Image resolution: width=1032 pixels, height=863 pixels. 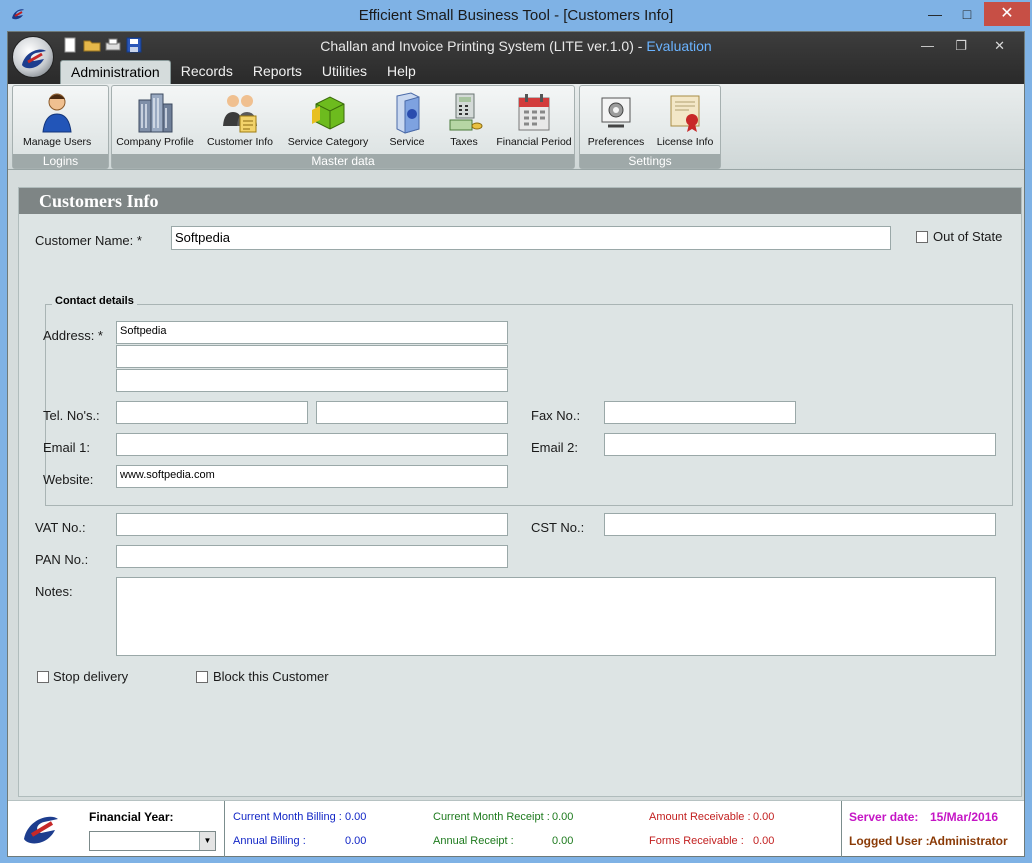 I want to click on cst-input, so click(x=800, y=524).